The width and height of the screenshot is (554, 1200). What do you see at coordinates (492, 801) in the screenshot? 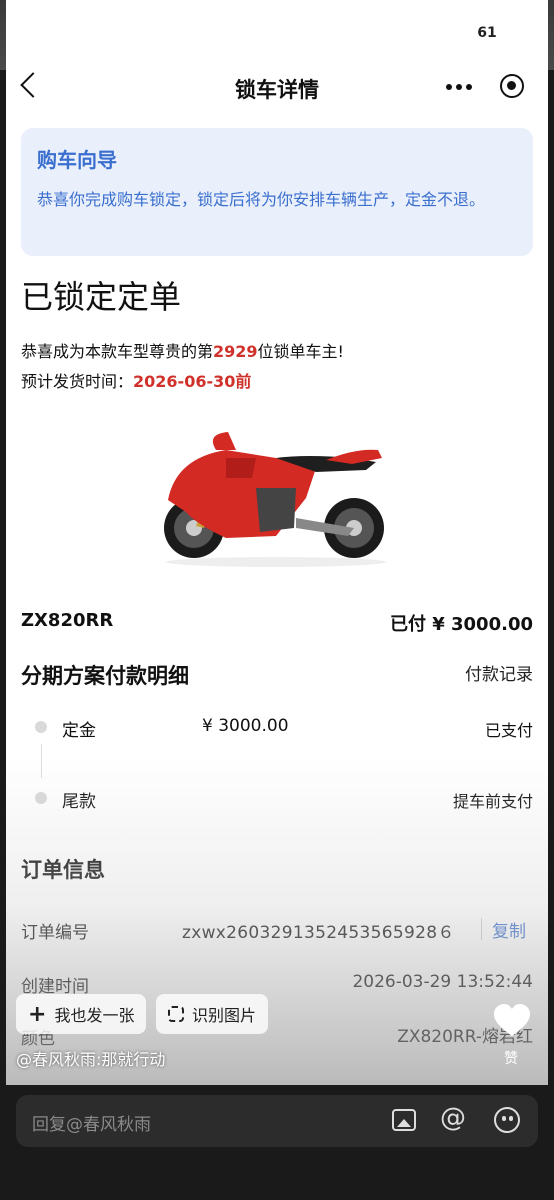
I see `installment-status: 提车前支付` at bounding box center [492, 801].